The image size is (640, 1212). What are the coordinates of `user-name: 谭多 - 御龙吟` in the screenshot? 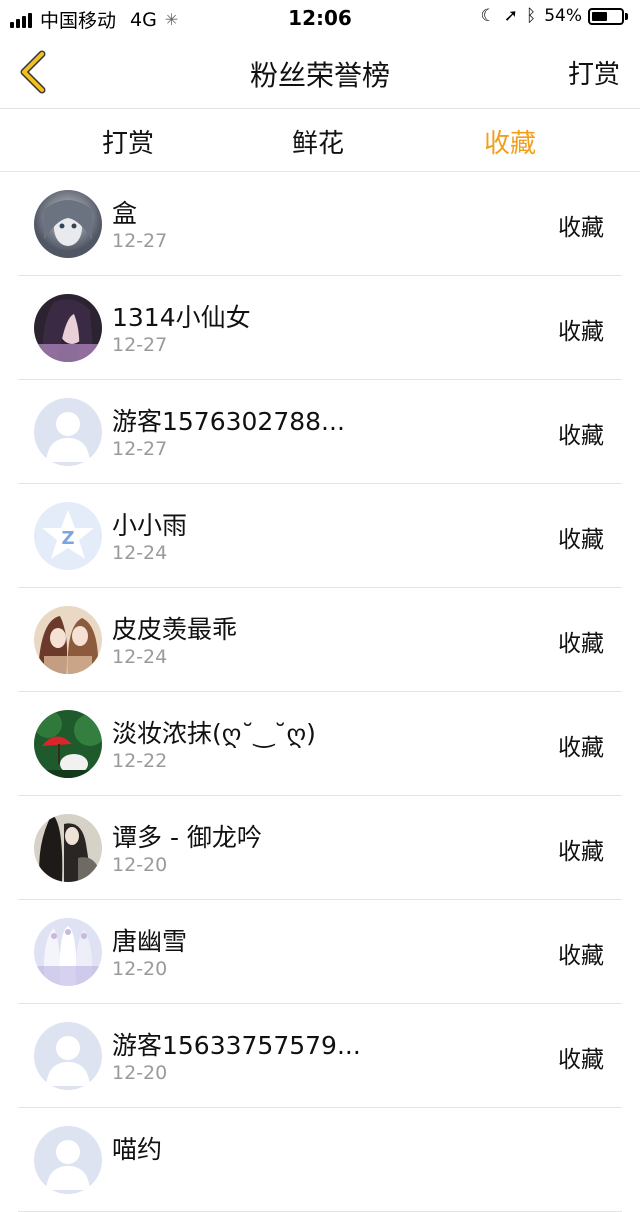 It's located at (187, 837).